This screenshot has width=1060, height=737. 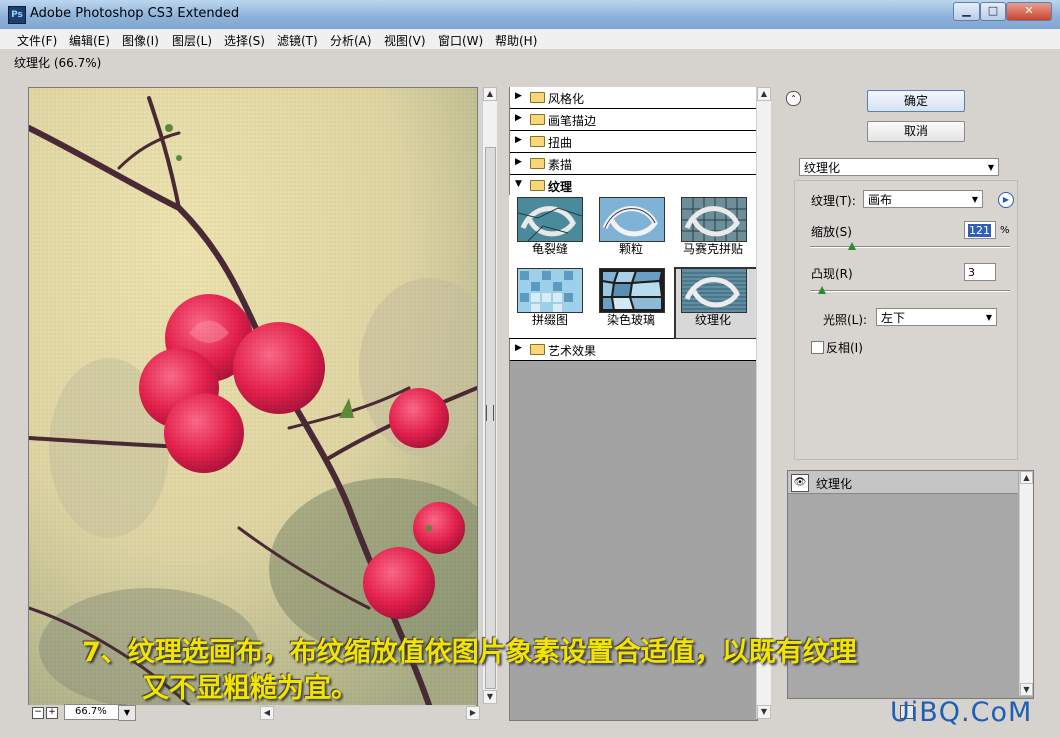 I want to click on menu-analysis: 分析(A), so click(x=351, y=40).